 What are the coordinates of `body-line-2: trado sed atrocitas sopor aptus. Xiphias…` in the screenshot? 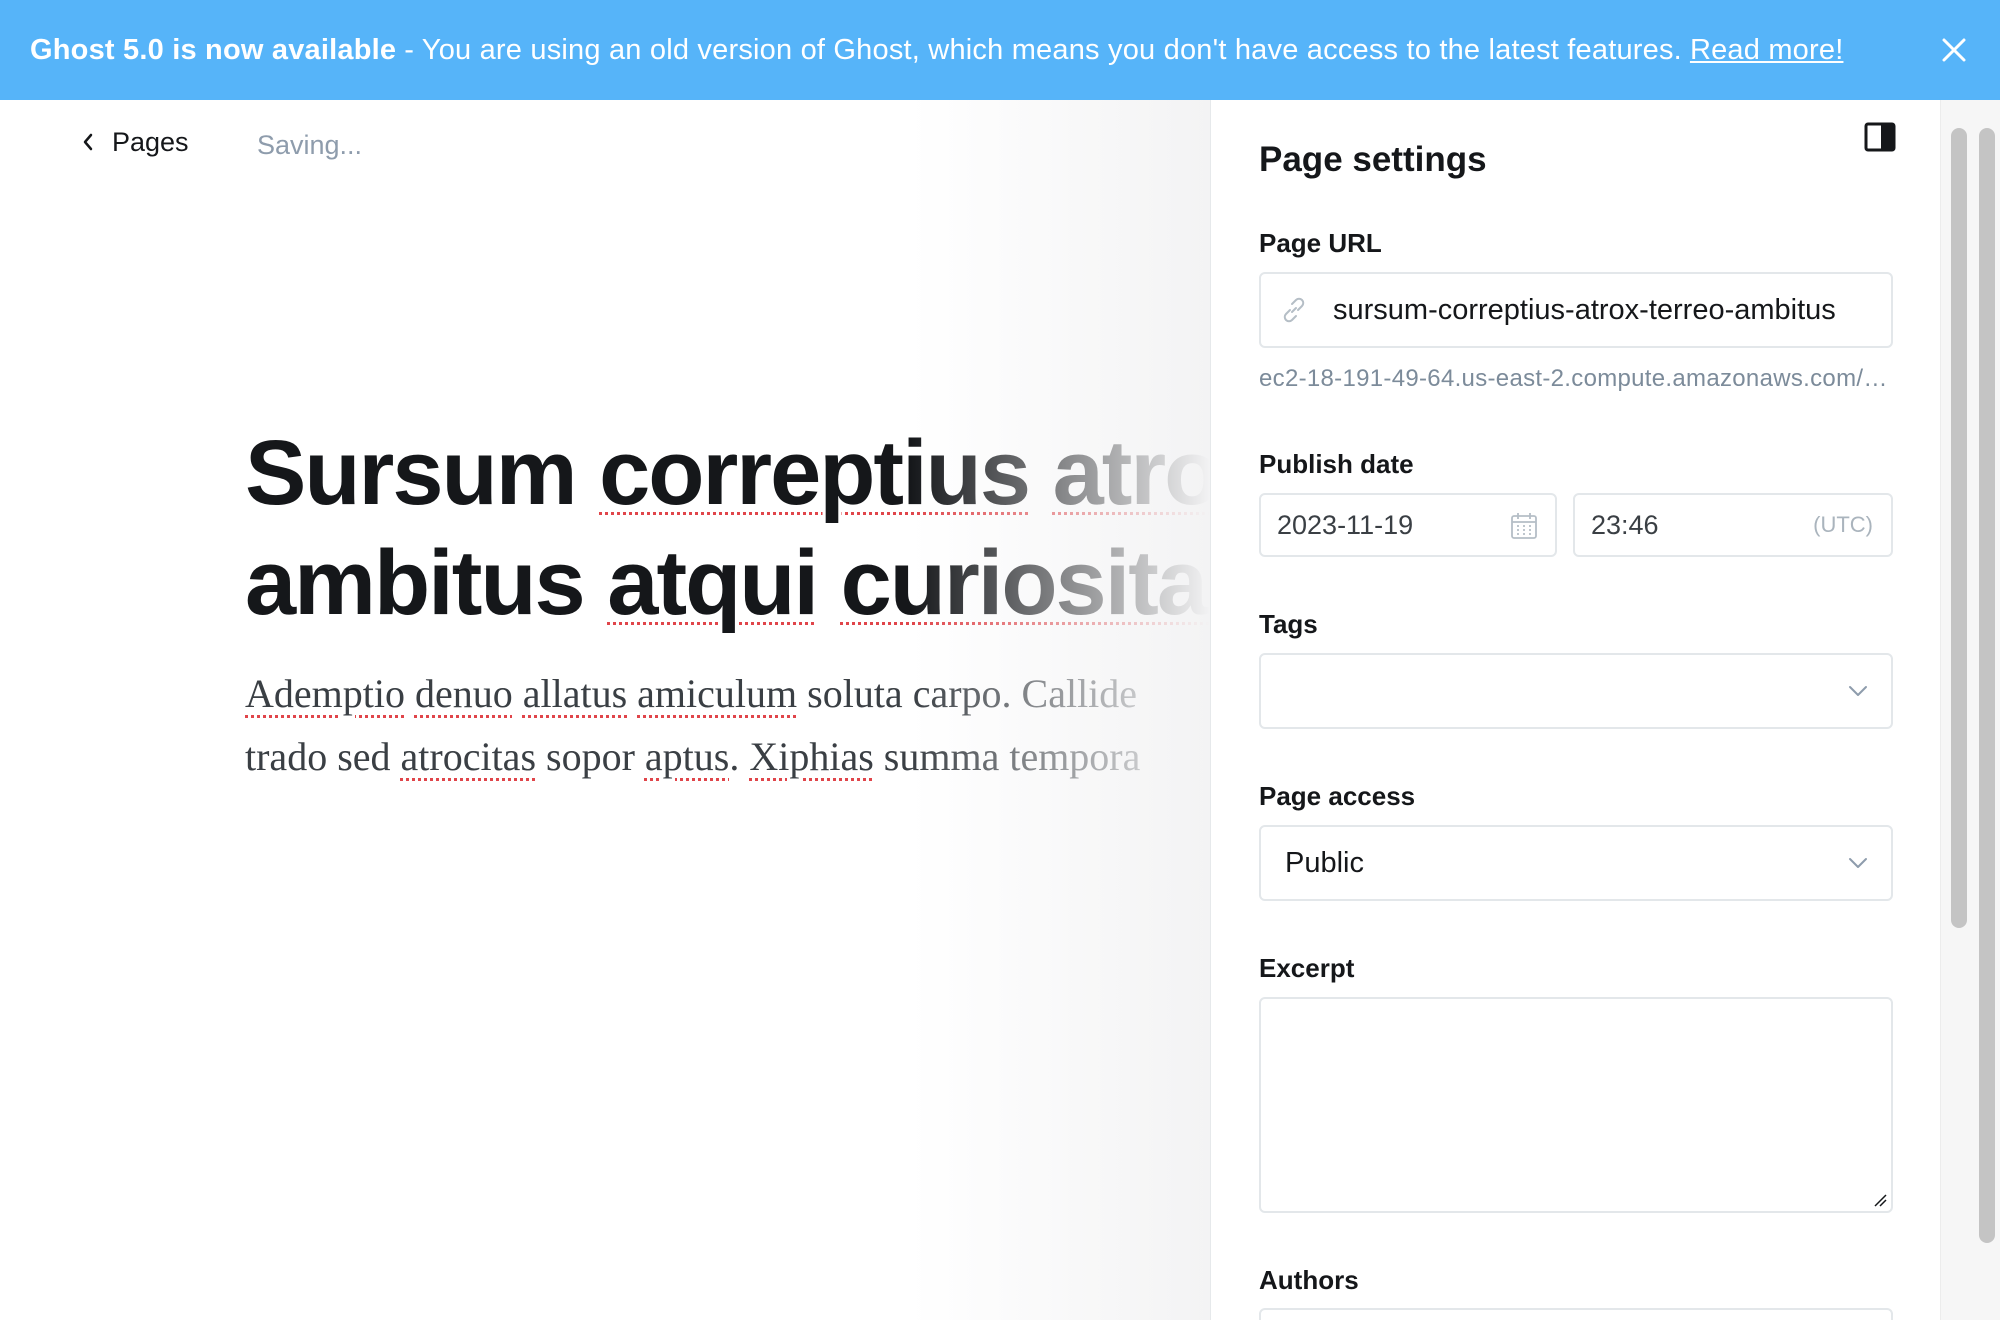 It's located at (727, 756).